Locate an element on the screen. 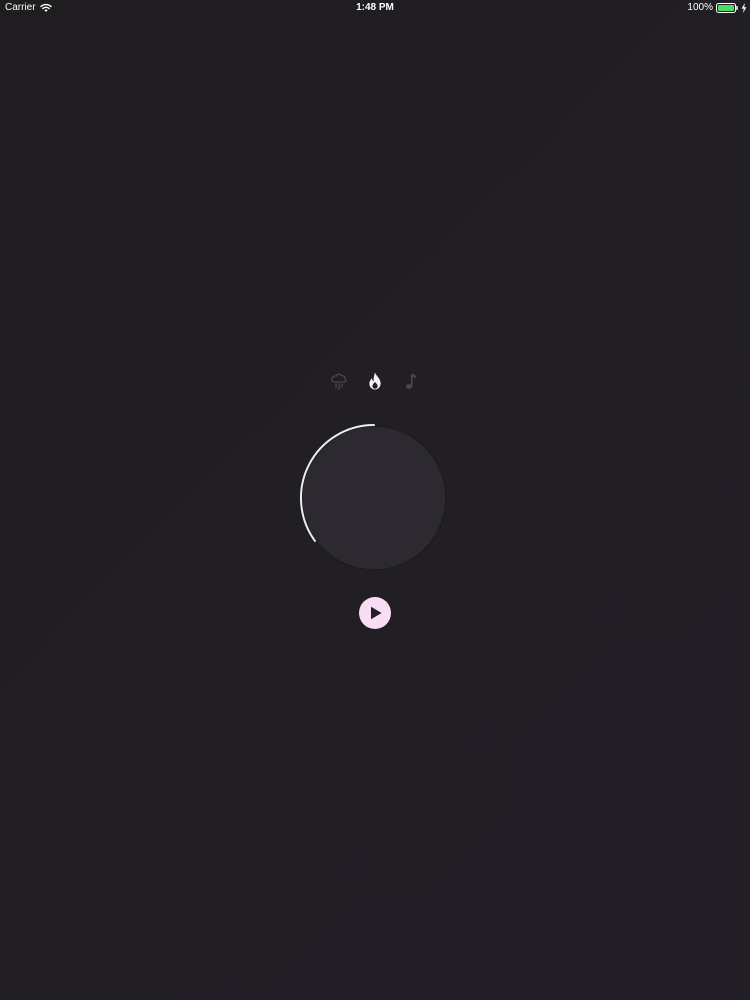 This screenshot has width=750, height=1000. play-button is located at coordinates (375, 613).